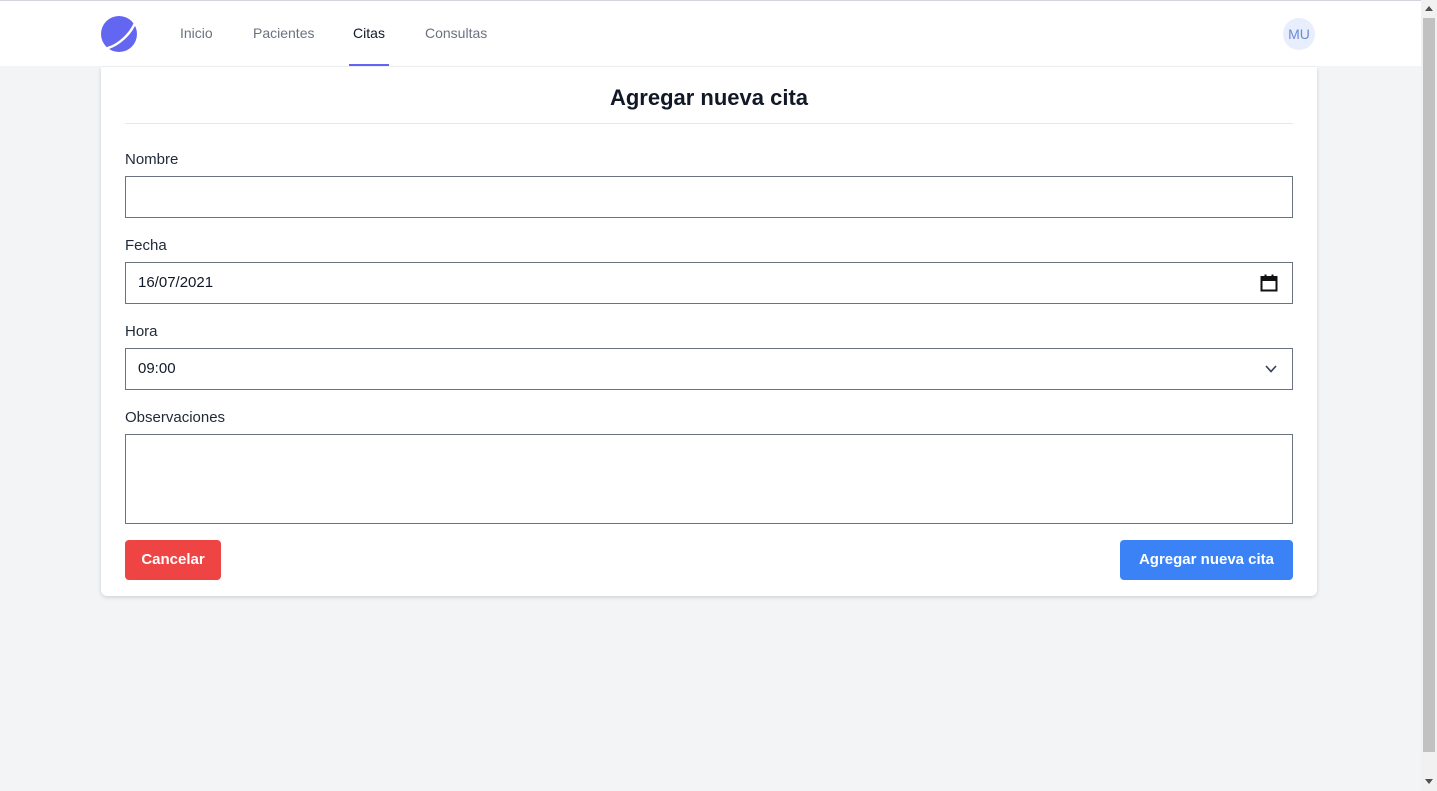 This screenshot has height=791, width=1437. Describe the element at coordinates (709, 197) in the screenshot. I see `nombre-input` at that location.